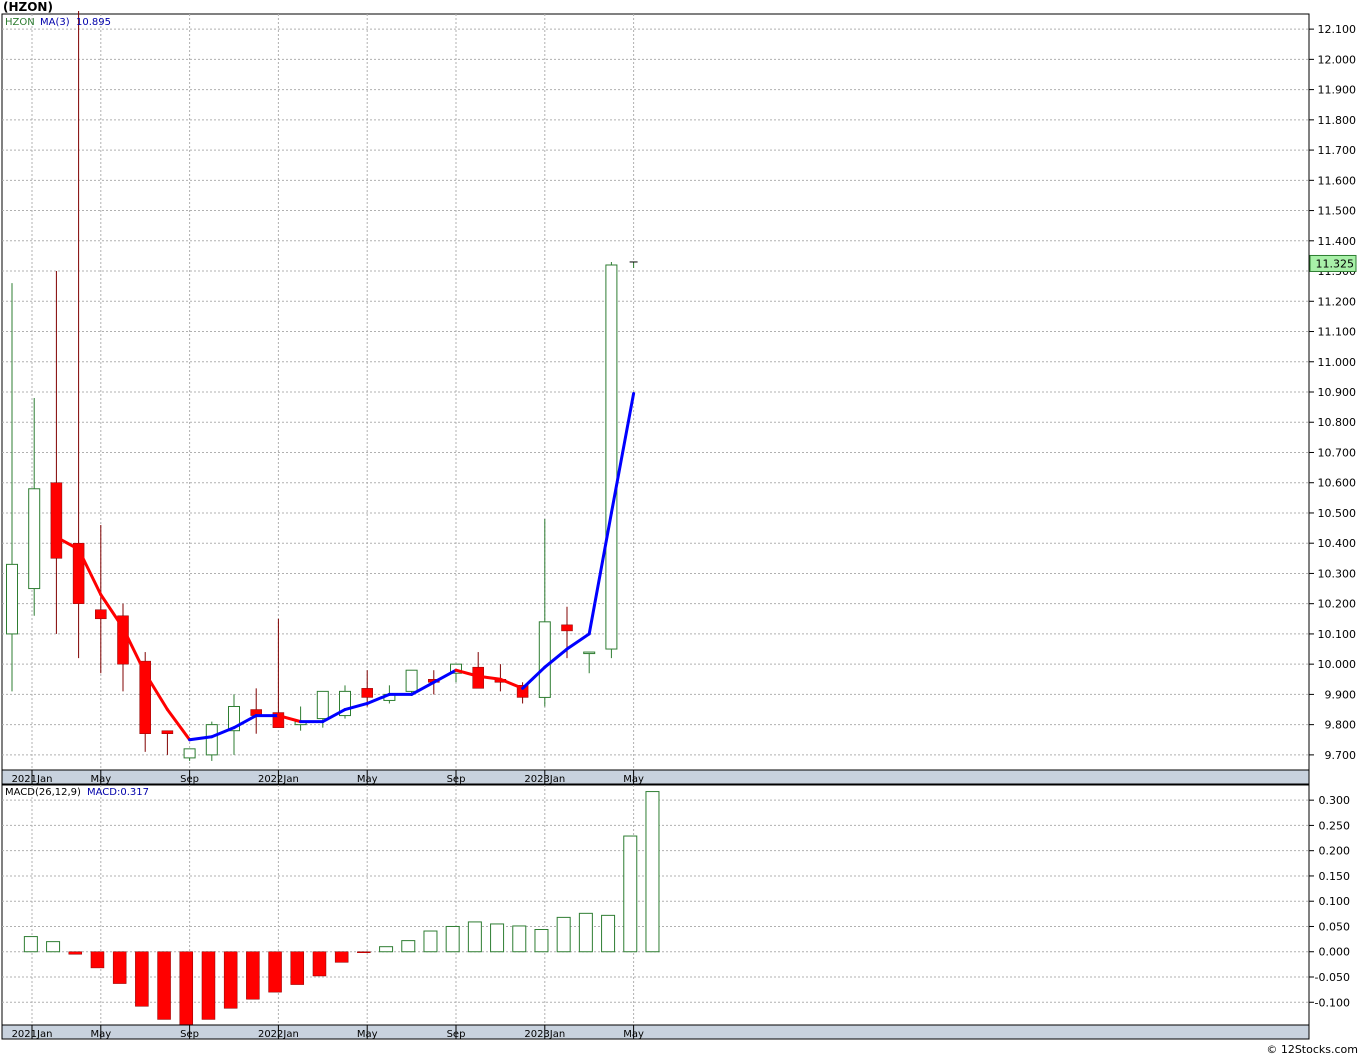 The height and width of the screenshot is (1056, 1360). I want to click on price-y-tick-label: 10.800, so click(1337, 422).